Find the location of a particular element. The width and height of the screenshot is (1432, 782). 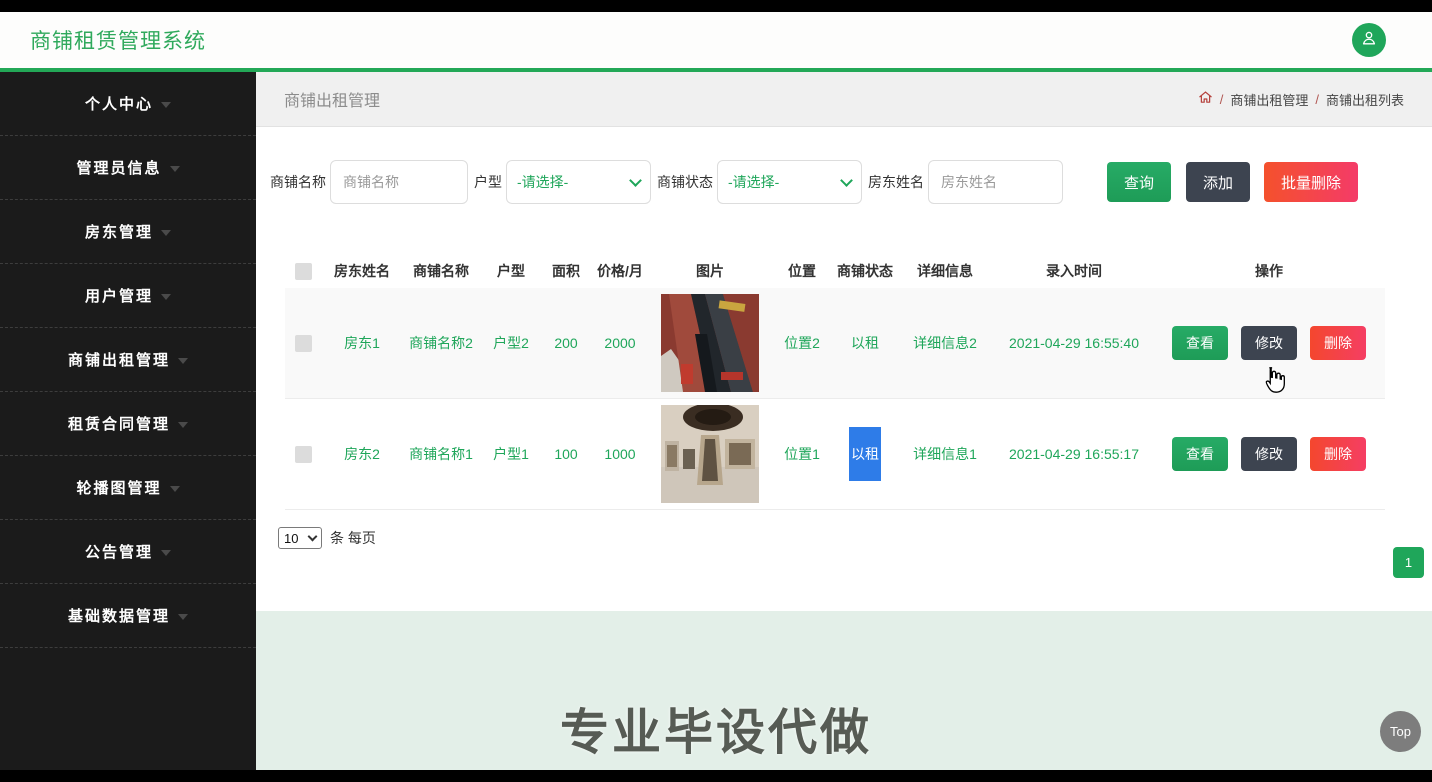

cell-detail: 详细信息1 is located at coordinates (945, 454).